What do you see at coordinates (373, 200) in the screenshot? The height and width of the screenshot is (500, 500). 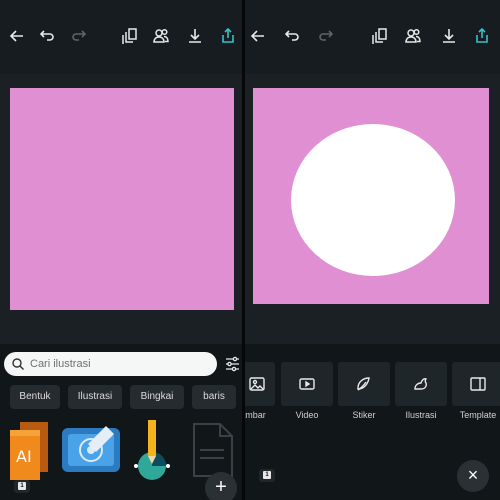 I see `circle-shape` at bounding box center [373, 200].